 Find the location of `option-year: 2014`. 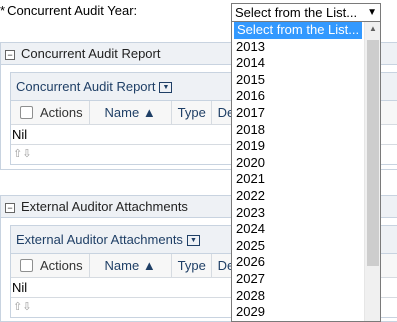

option-year: 2014 is located at coordinates (306, 63).